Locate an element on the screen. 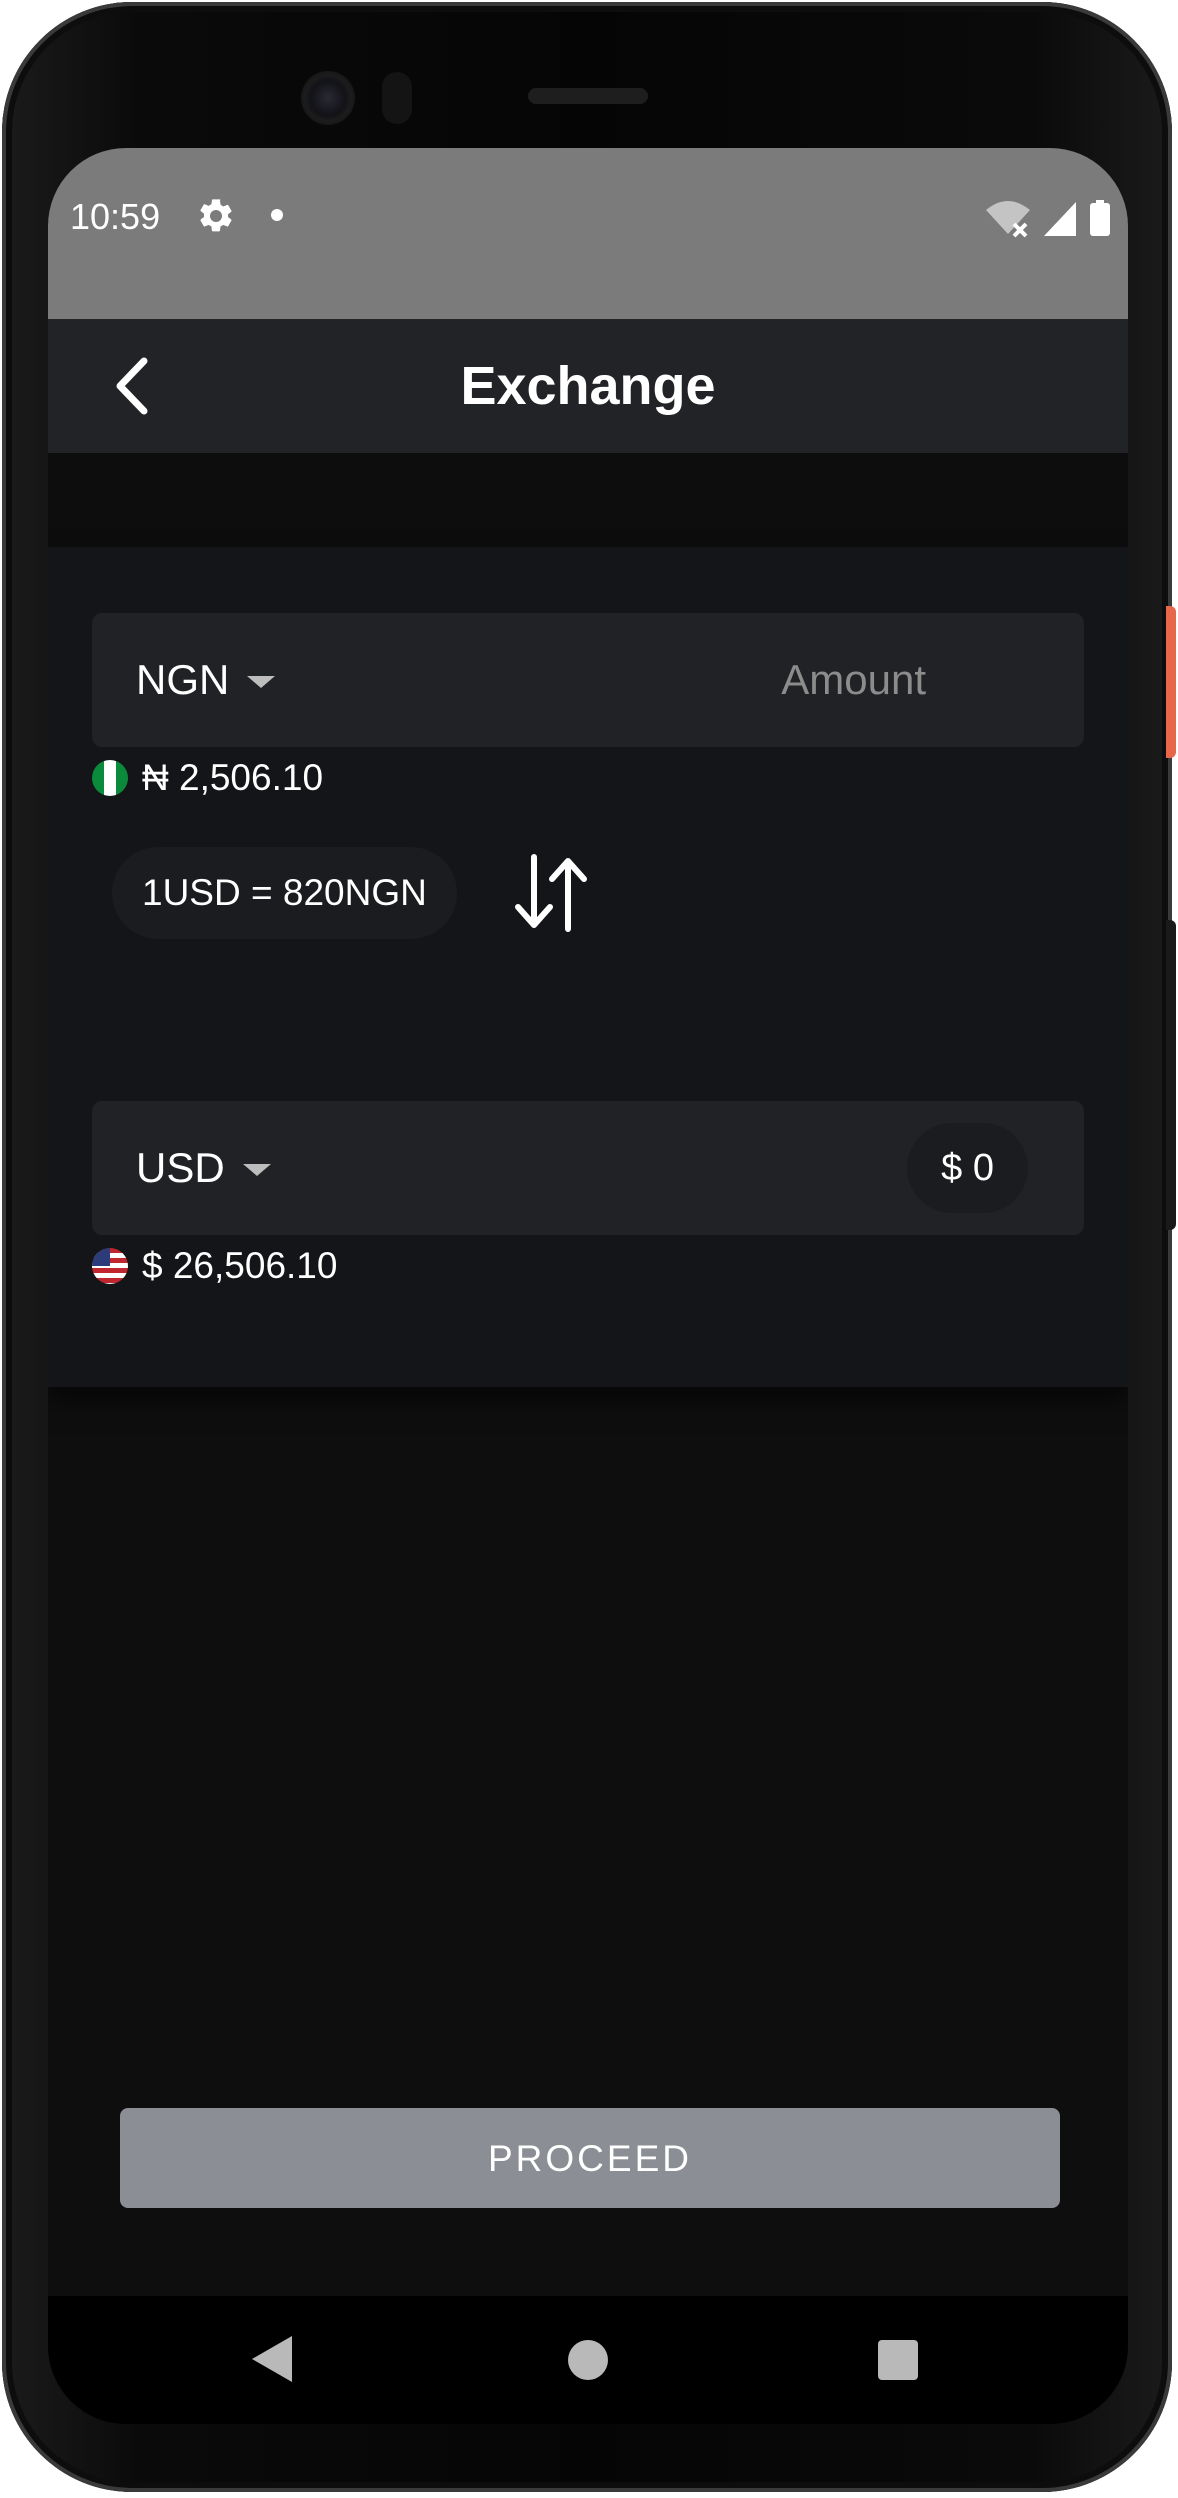 Image resolution: width=1178 pixels, height=2498 pixels. to-currency-field: USD $ 0 is located at coordinates (588, 1168).